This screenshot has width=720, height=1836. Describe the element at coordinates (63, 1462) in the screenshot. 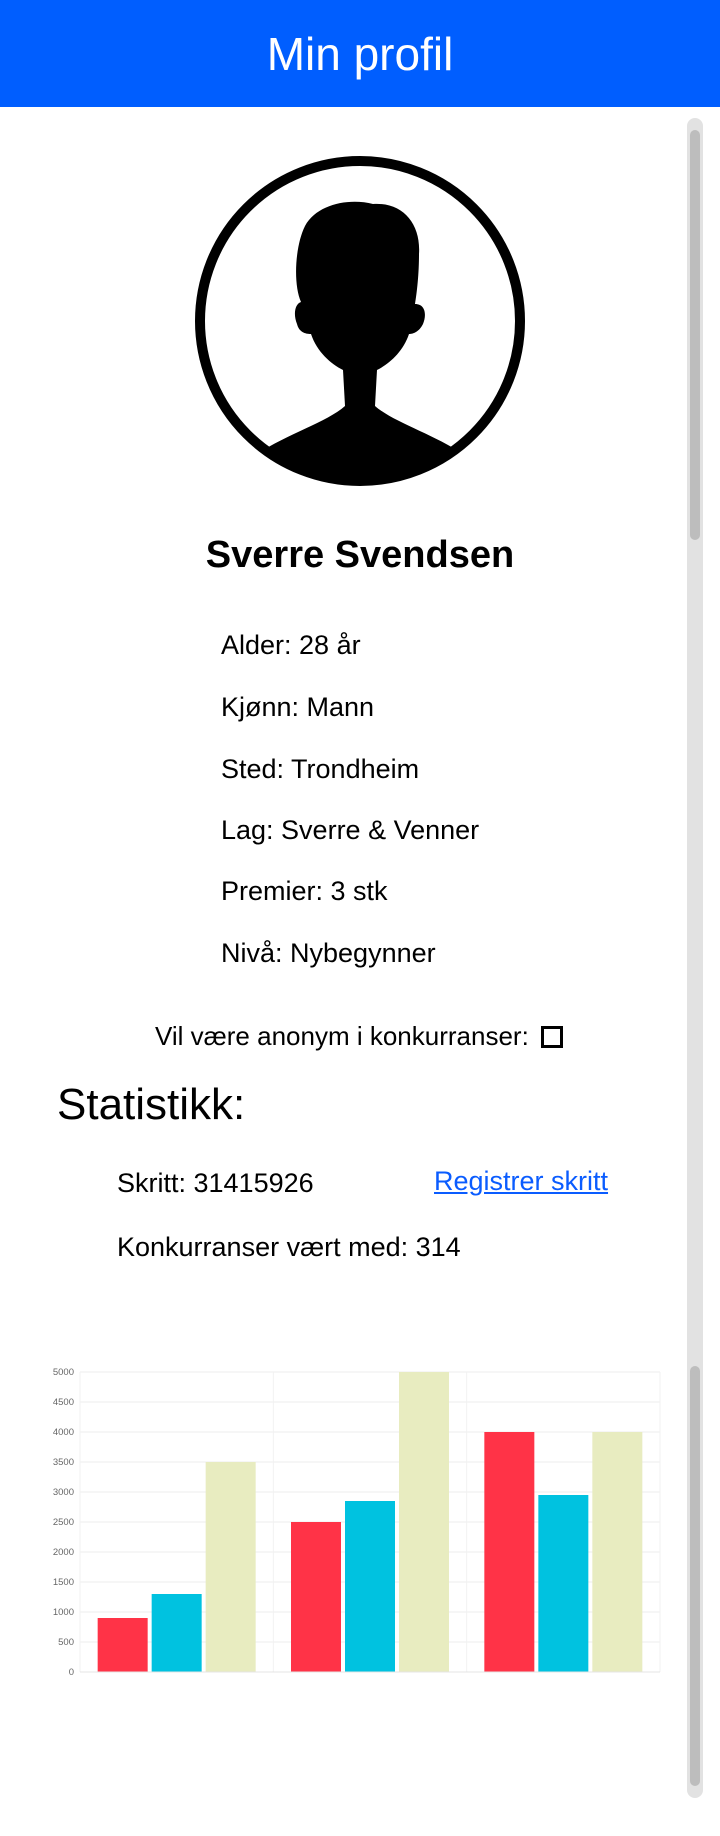

I see `y-tick-label: 3500` at that location.